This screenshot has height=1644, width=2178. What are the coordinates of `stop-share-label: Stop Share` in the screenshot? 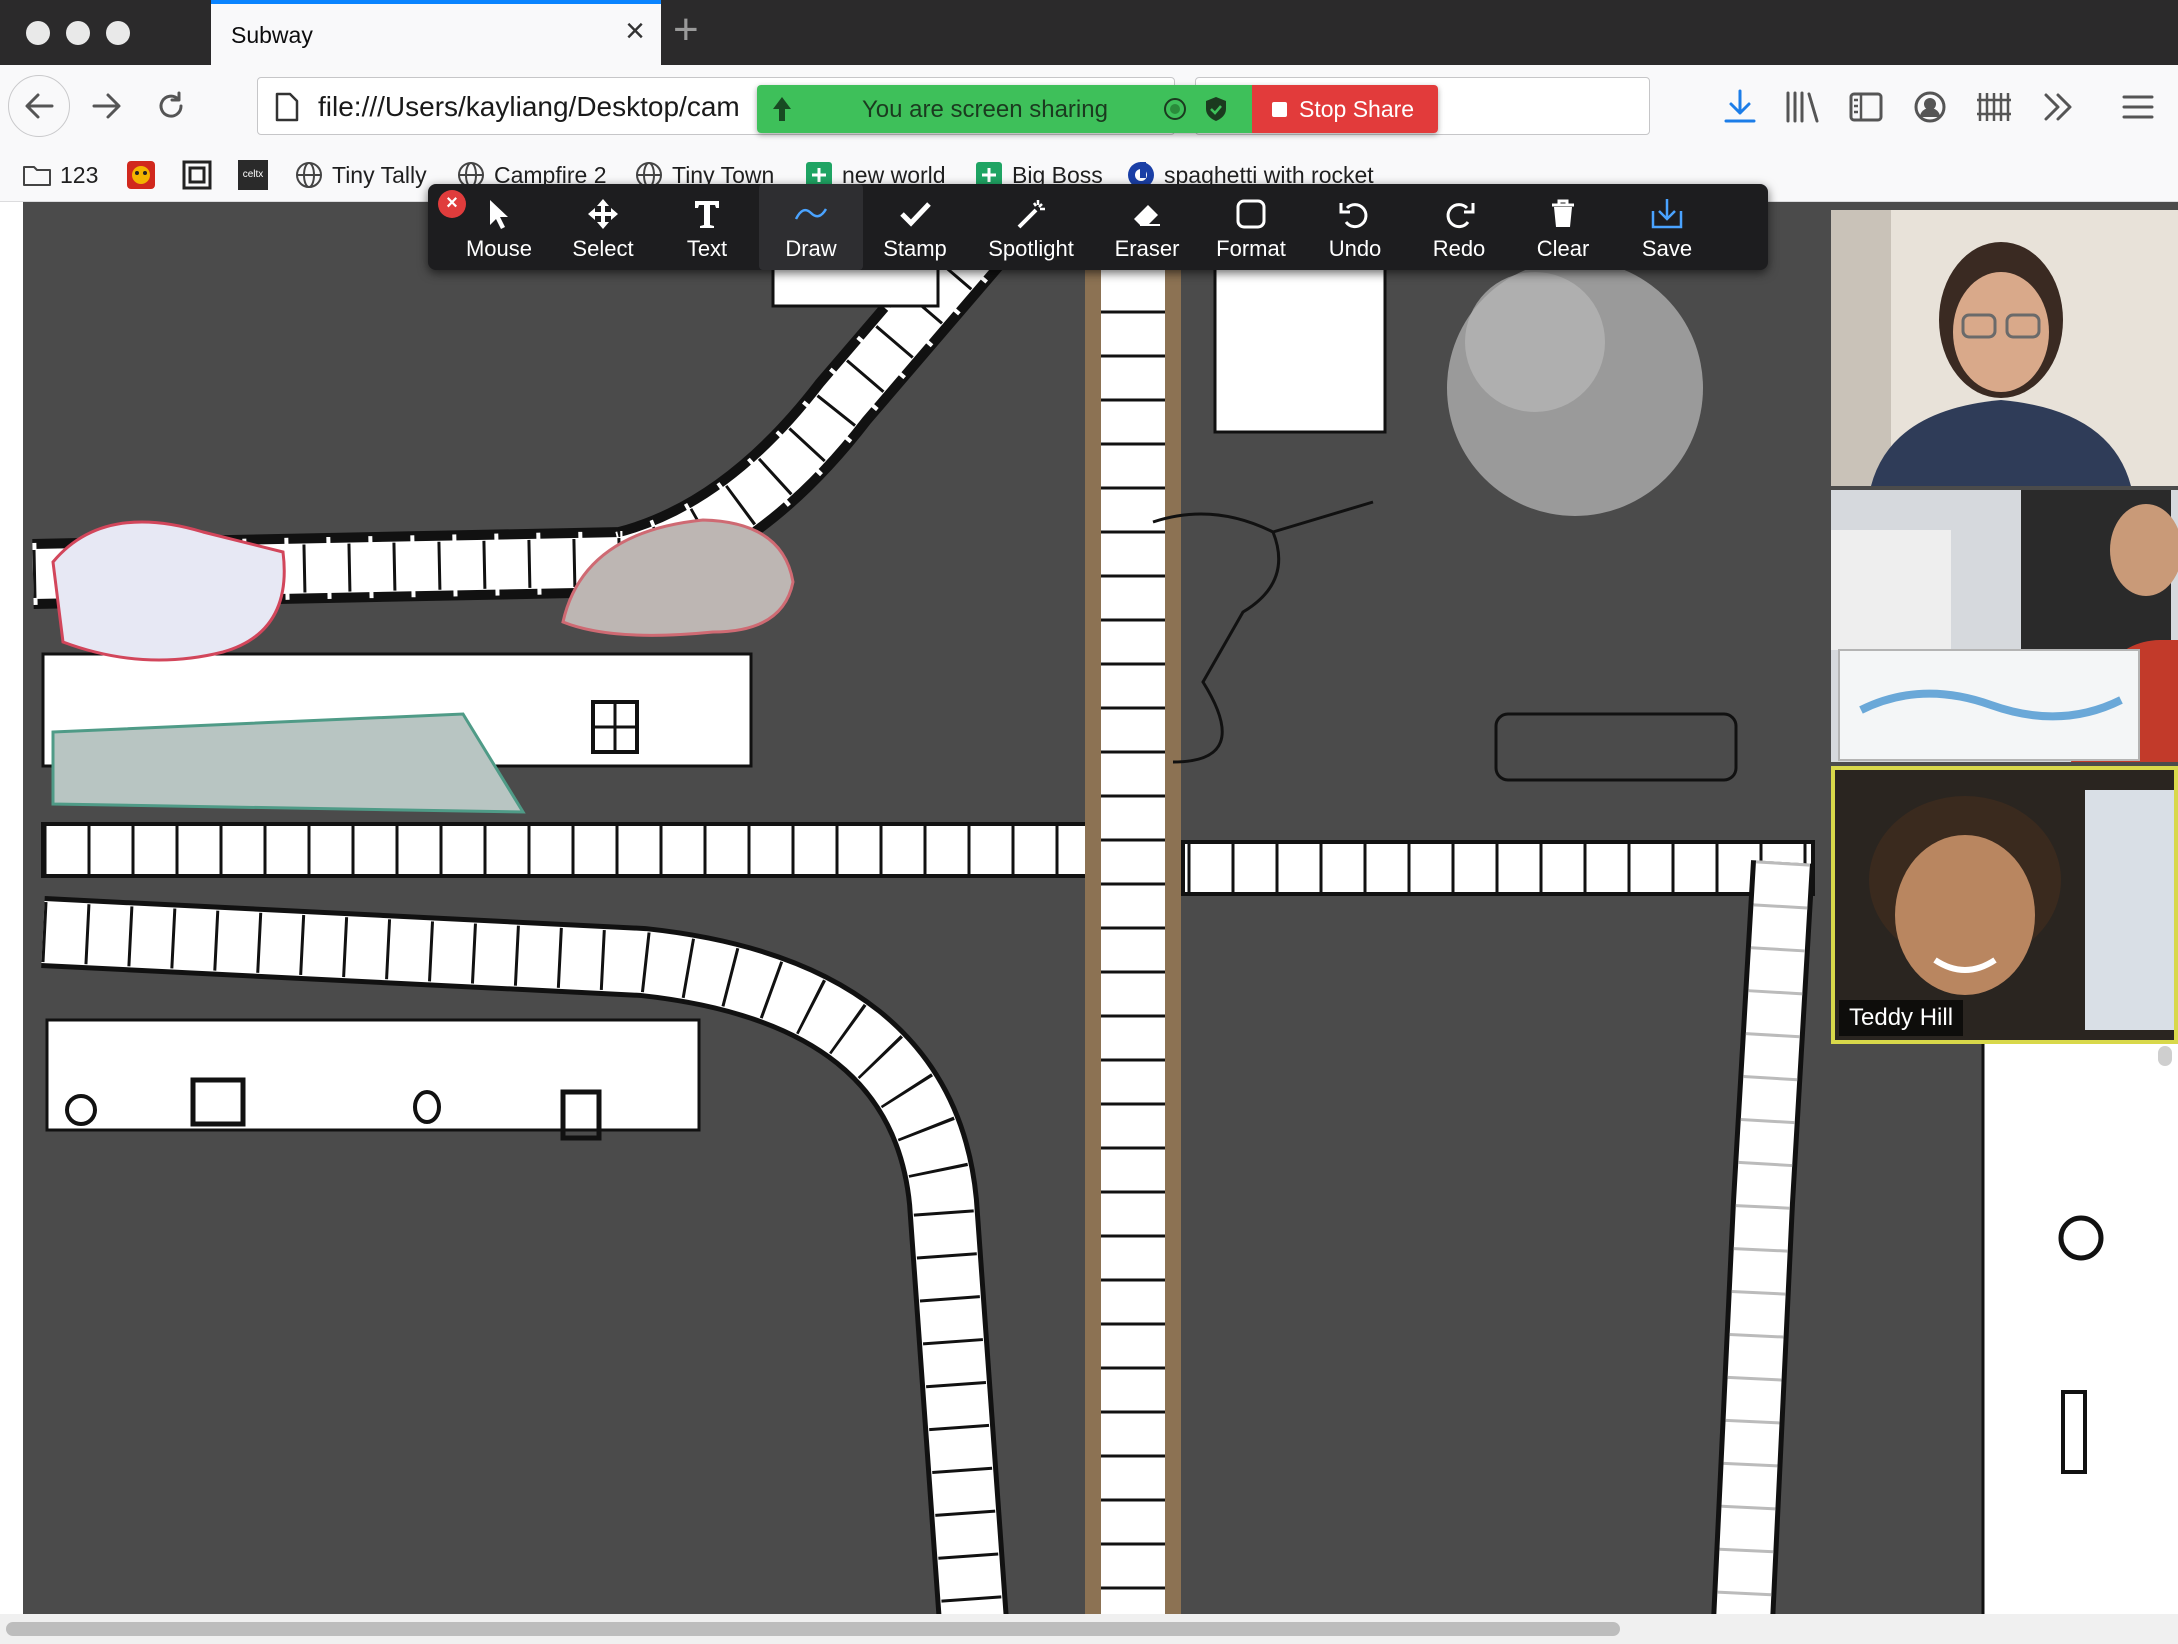 It's located at (1357, 108).